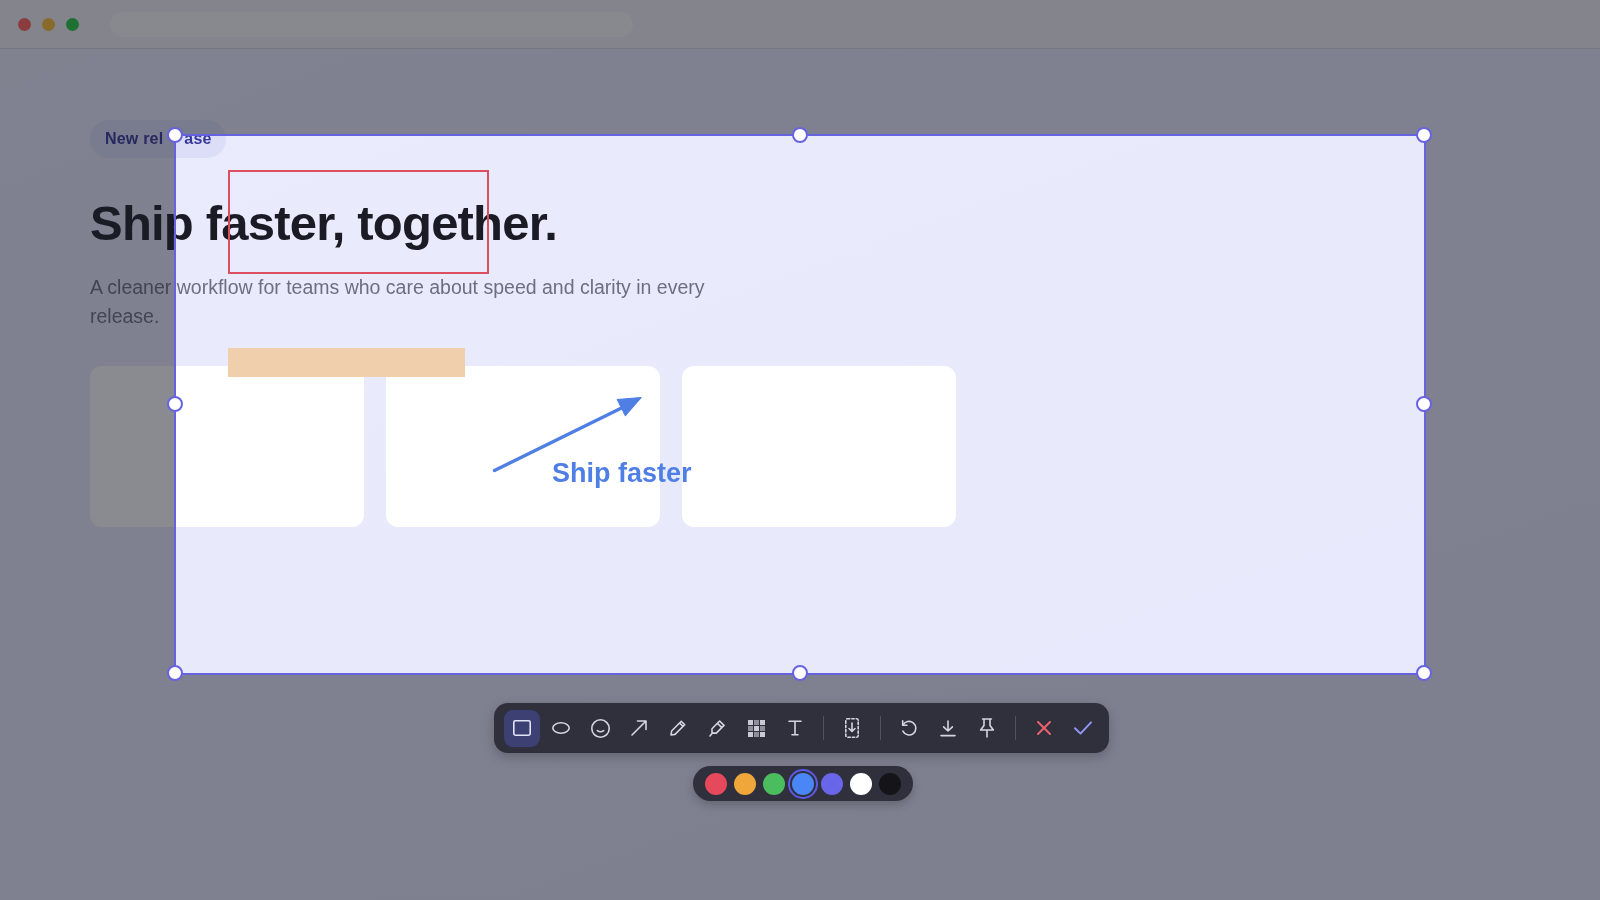 Image resolution: width=1600 pixels, height=900 pixels. Describe the element at coordinates (678, 728) in the screenshot. I see `pencil-icon` at that location.